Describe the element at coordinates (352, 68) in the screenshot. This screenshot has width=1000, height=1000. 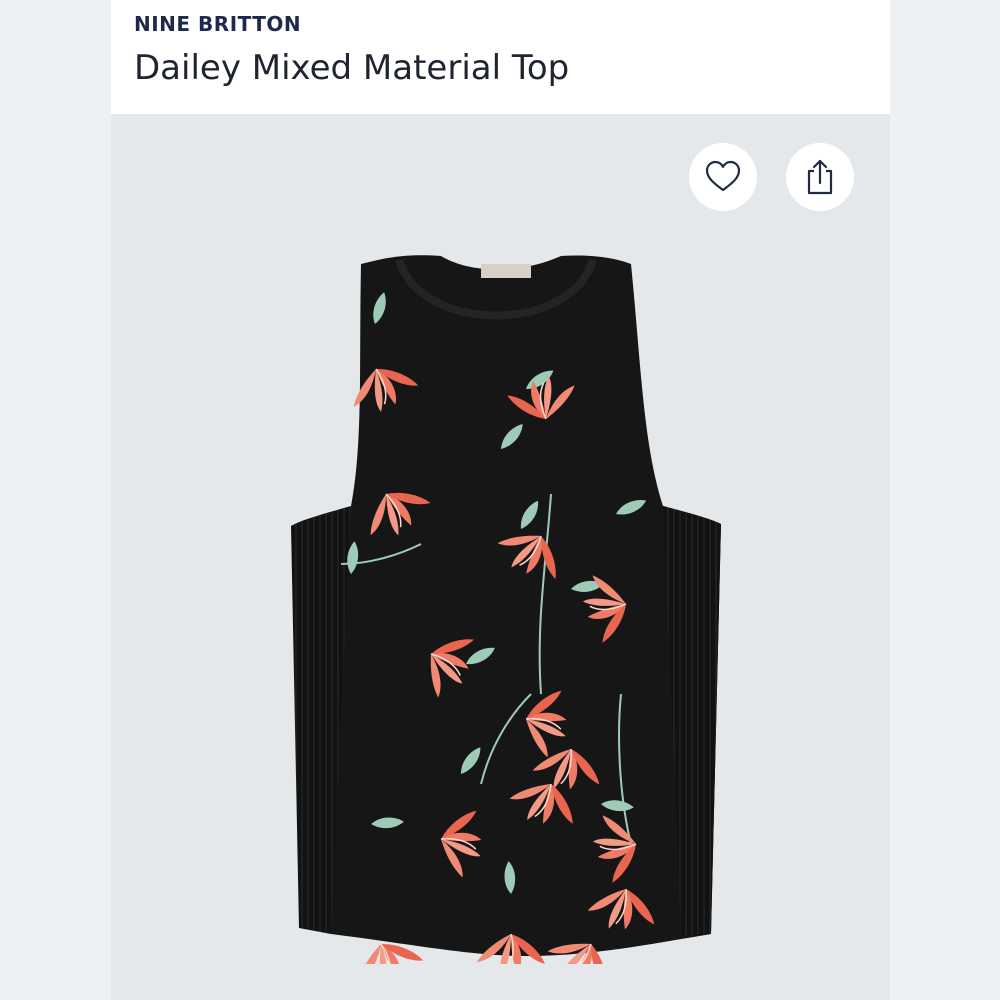
I see `product-title: Dailey Mixed Material Top` at that location.